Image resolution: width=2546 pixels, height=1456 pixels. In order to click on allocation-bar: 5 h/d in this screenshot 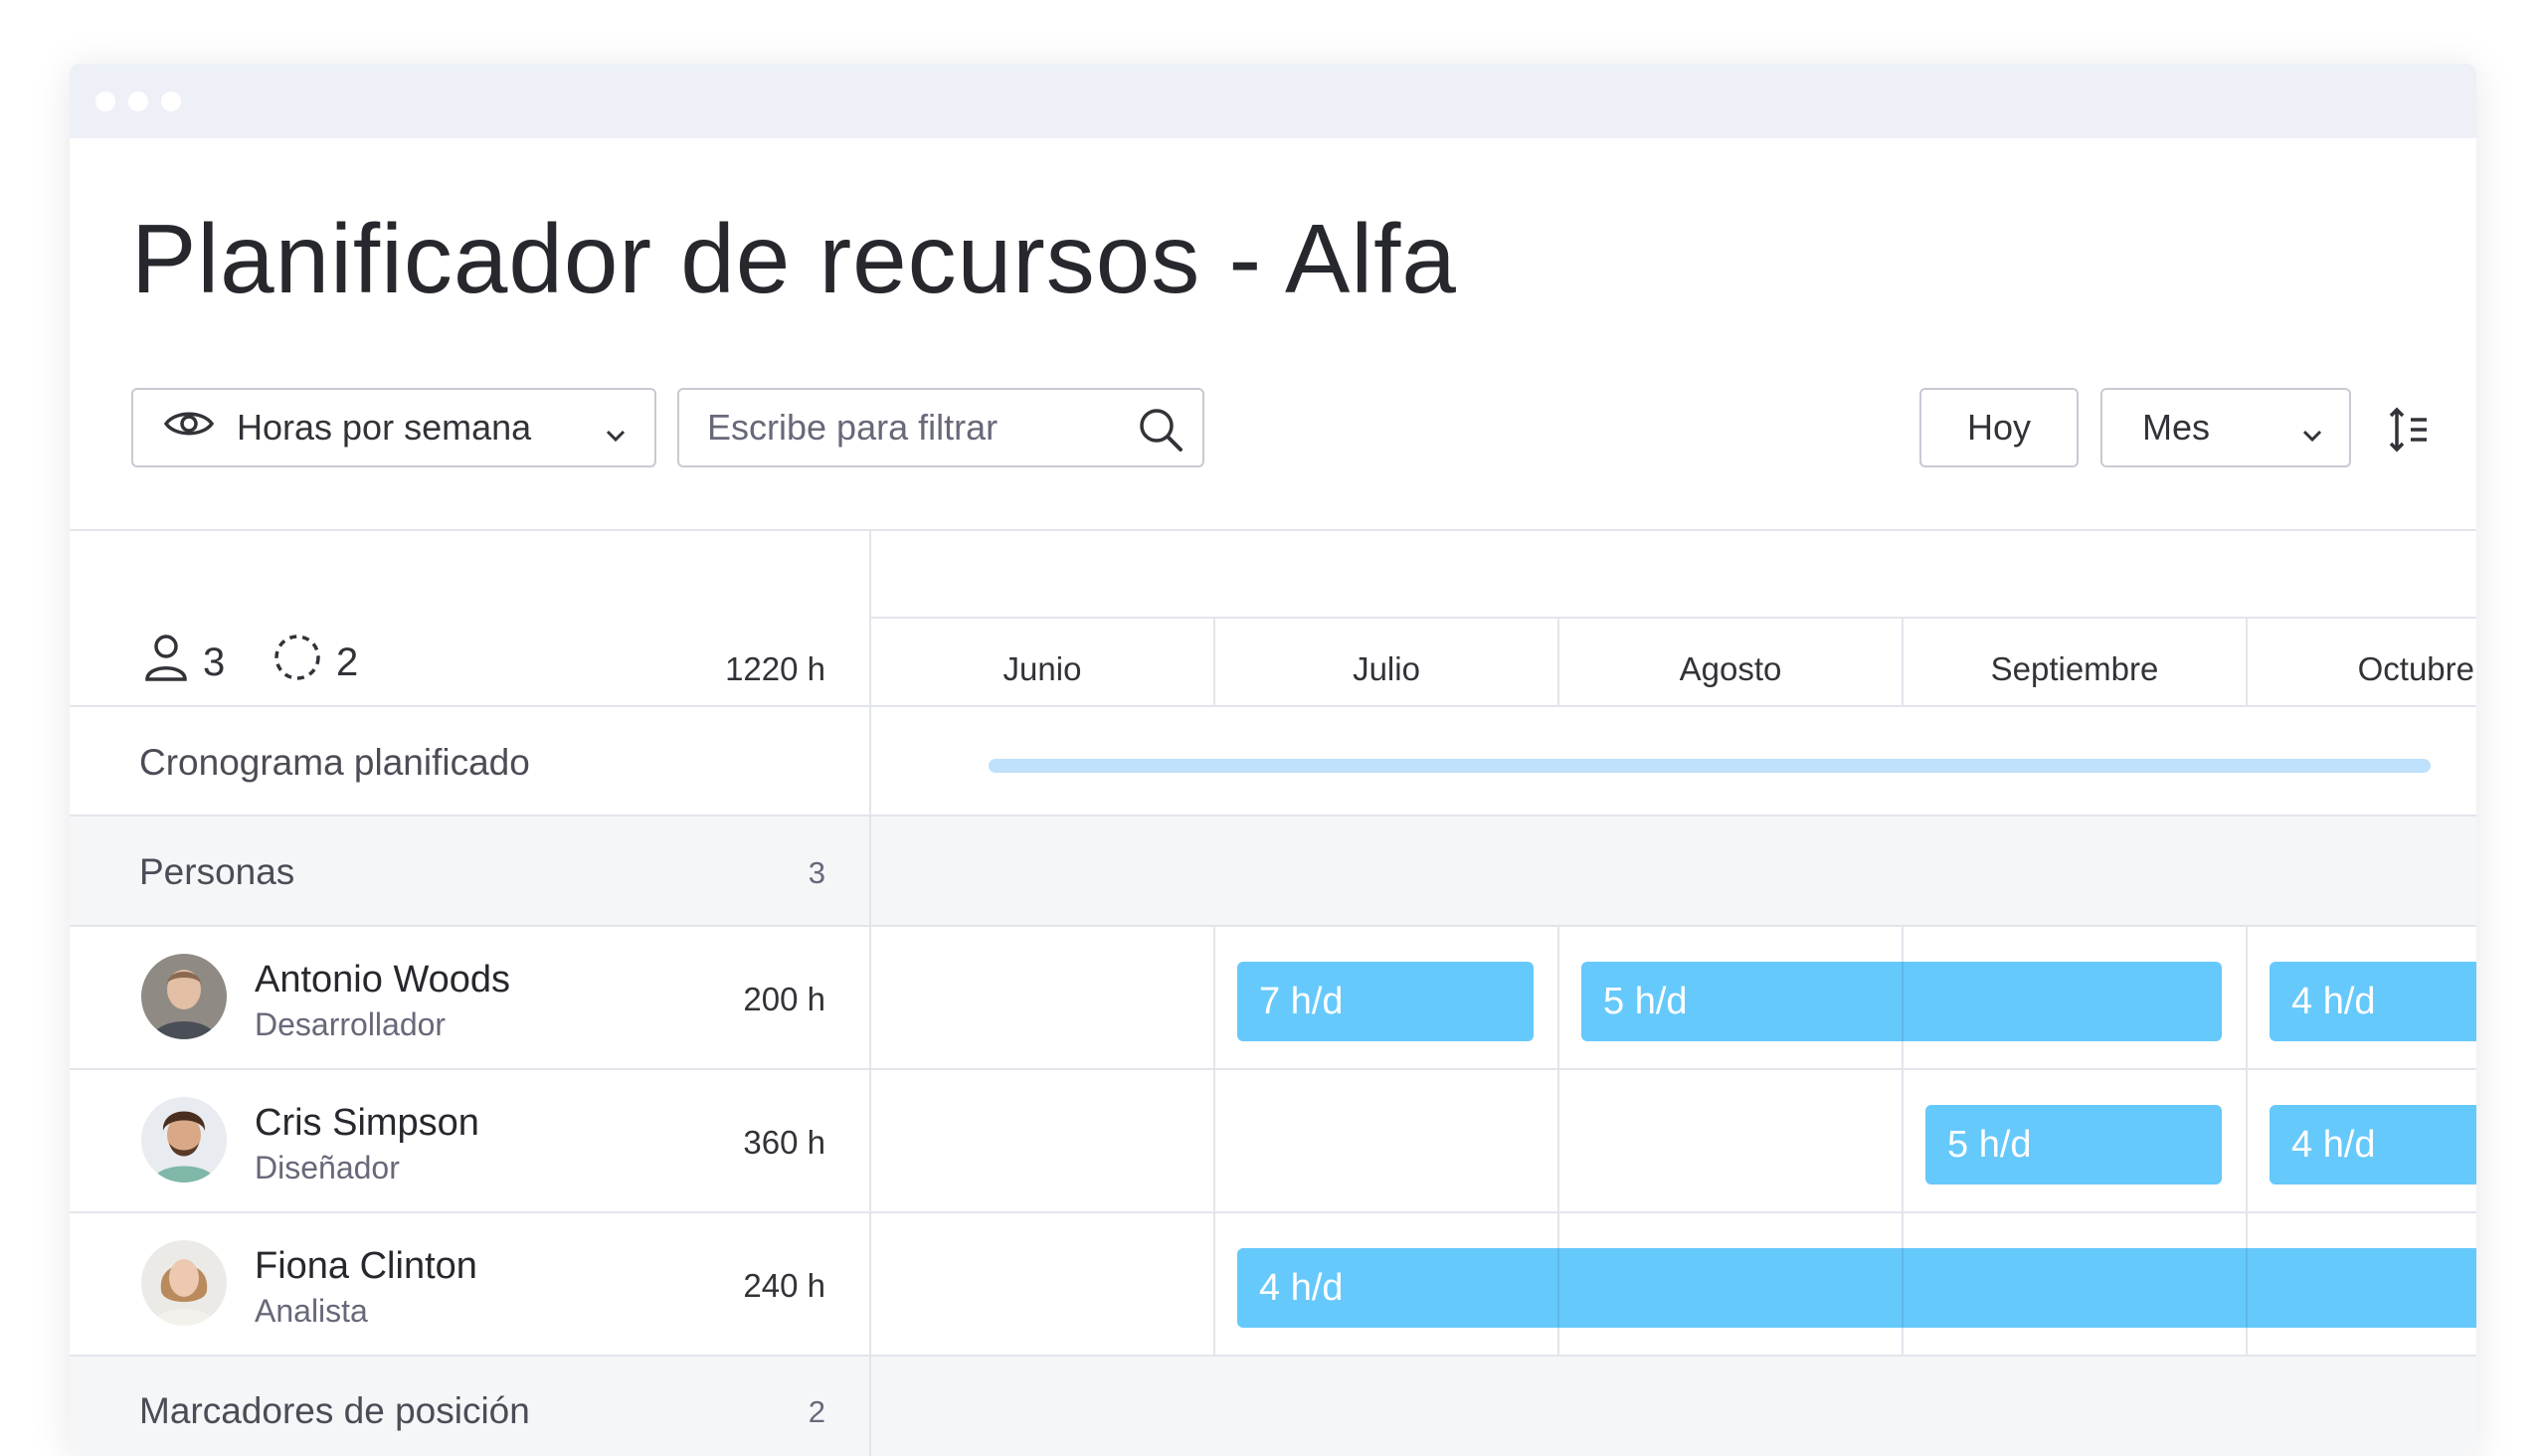, I will do `click(2073, 1144)`.